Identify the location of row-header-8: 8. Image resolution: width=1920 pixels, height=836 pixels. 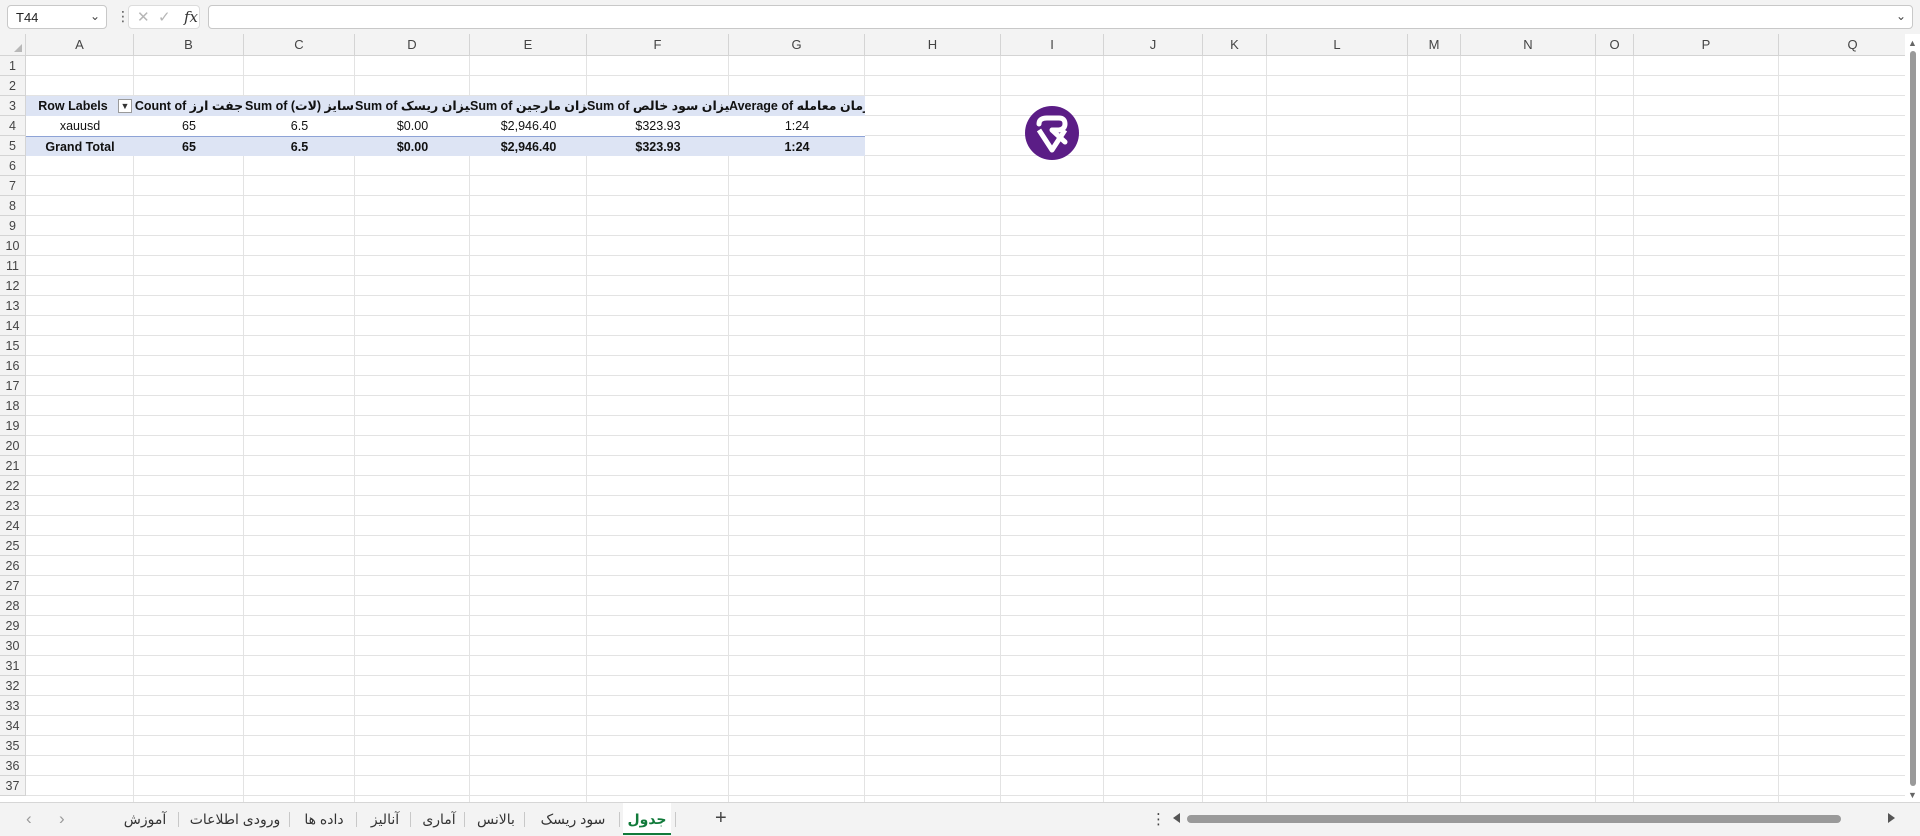
(13, 206).